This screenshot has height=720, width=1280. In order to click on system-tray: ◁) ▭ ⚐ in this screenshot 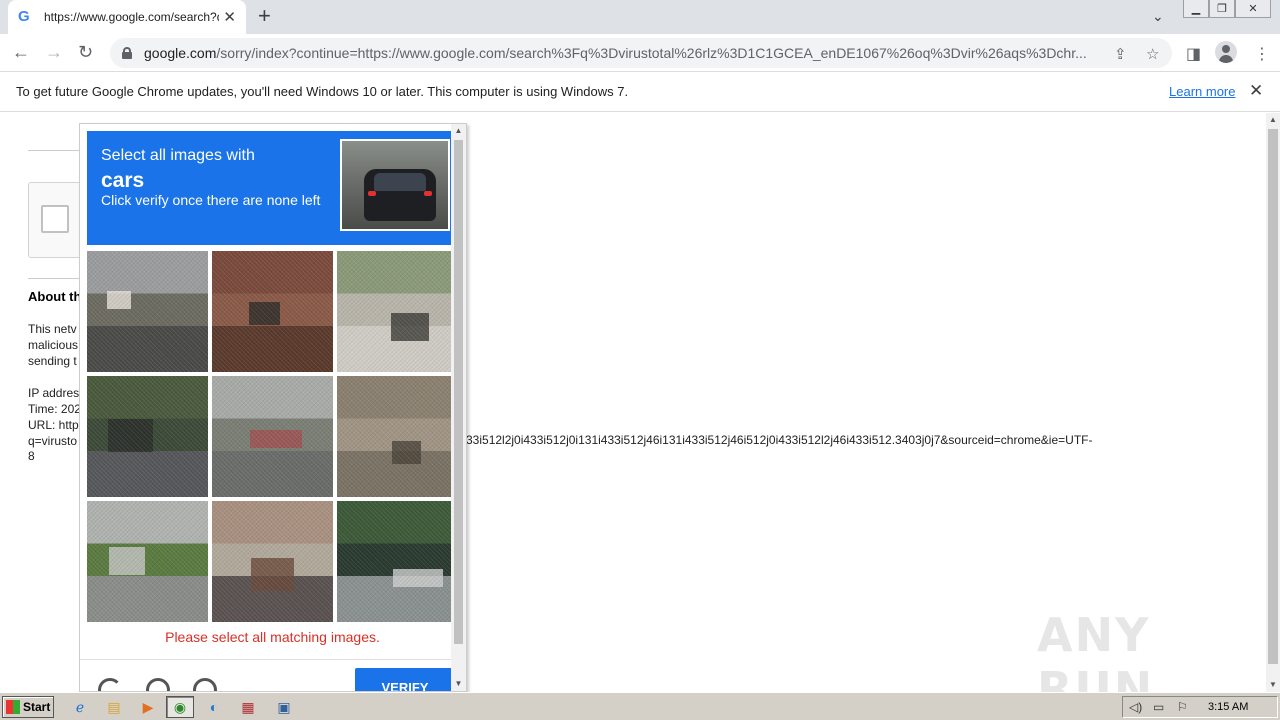, I will do `click(1200, 707)`.